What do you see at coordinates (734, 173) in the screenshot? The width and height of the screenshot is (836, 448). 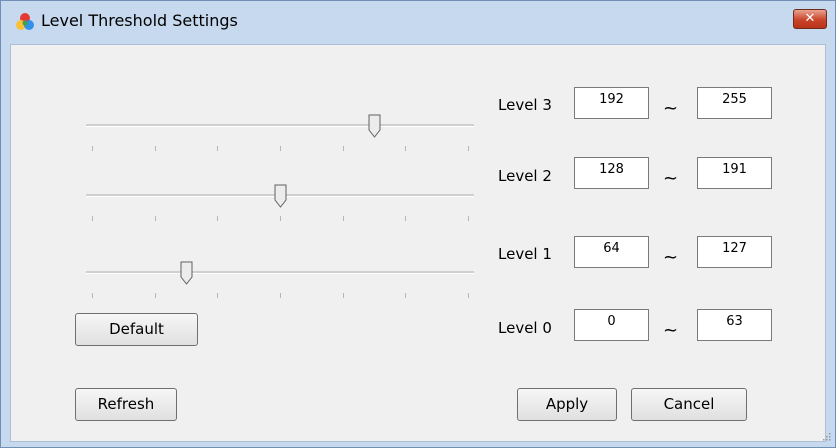 I see `level-2-max-input: 191` at bounding box center [734, 173].